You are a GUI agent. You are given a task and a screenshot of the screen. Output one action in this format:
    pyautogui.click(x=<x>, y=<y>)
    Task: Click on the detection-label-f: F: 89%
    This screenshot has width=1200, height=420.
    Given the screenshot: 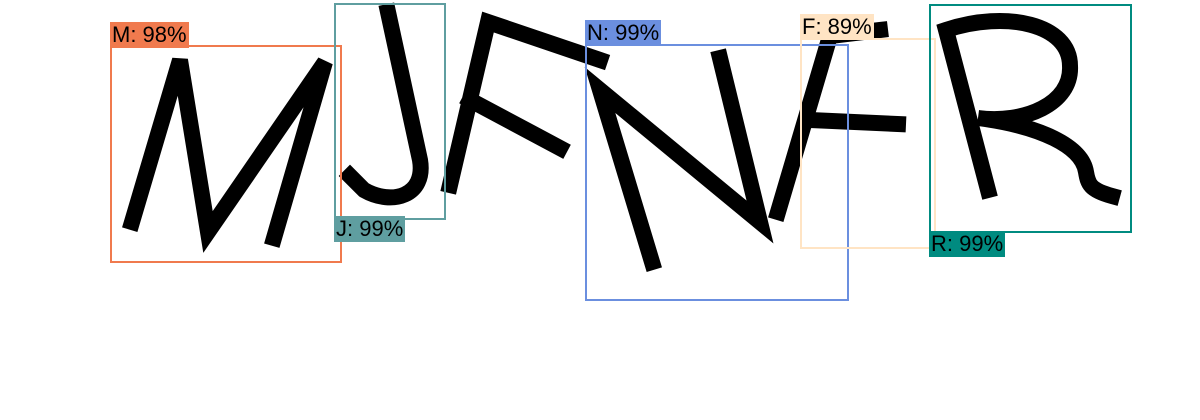 What is the action you would take?
    pyautogui.click(x=837, y=27)
    